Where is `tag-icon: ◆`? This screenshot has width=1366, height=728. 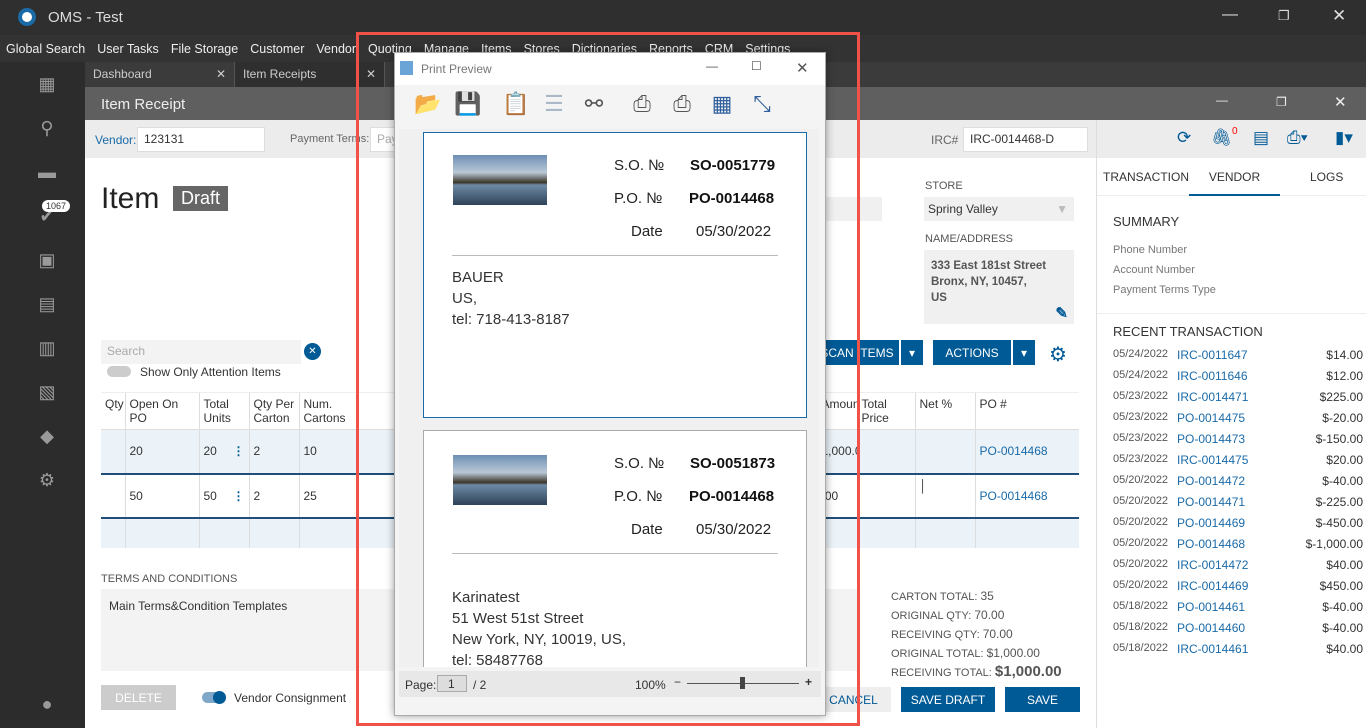
tag-icon: ◆ is located at coordinates (47, 437).